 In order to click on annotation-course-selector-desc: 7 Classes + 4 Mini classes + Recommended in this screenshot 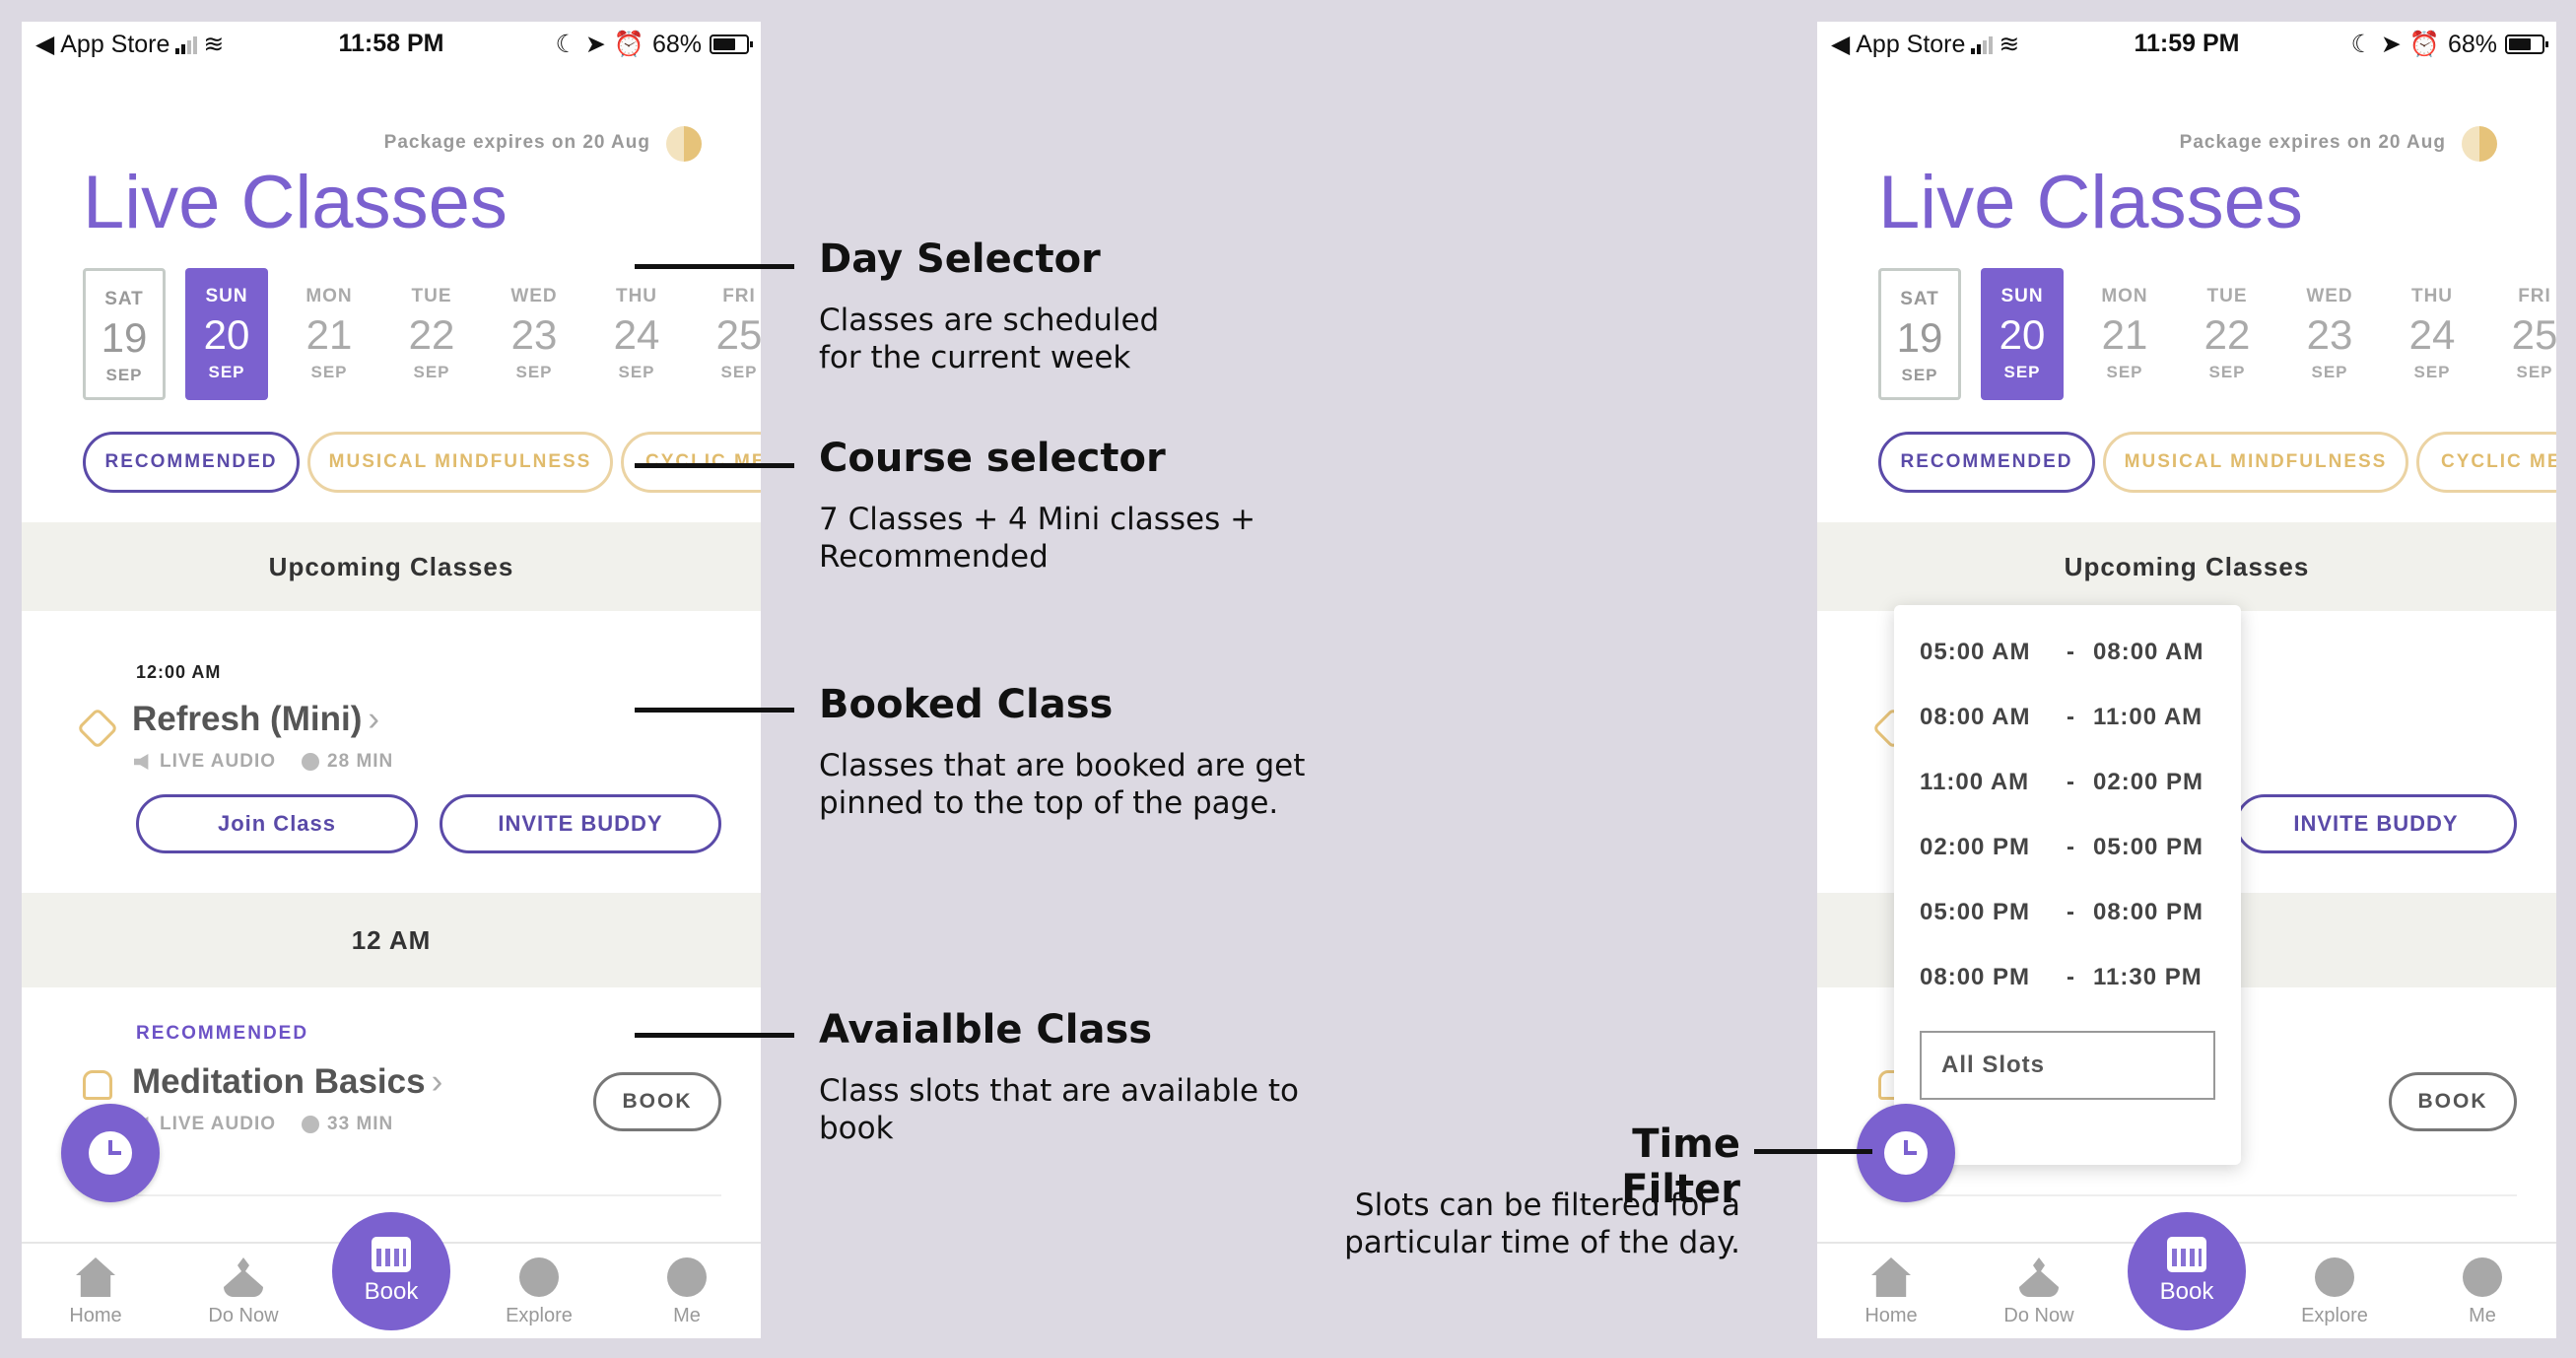, I will do `click(1037, 538)`.